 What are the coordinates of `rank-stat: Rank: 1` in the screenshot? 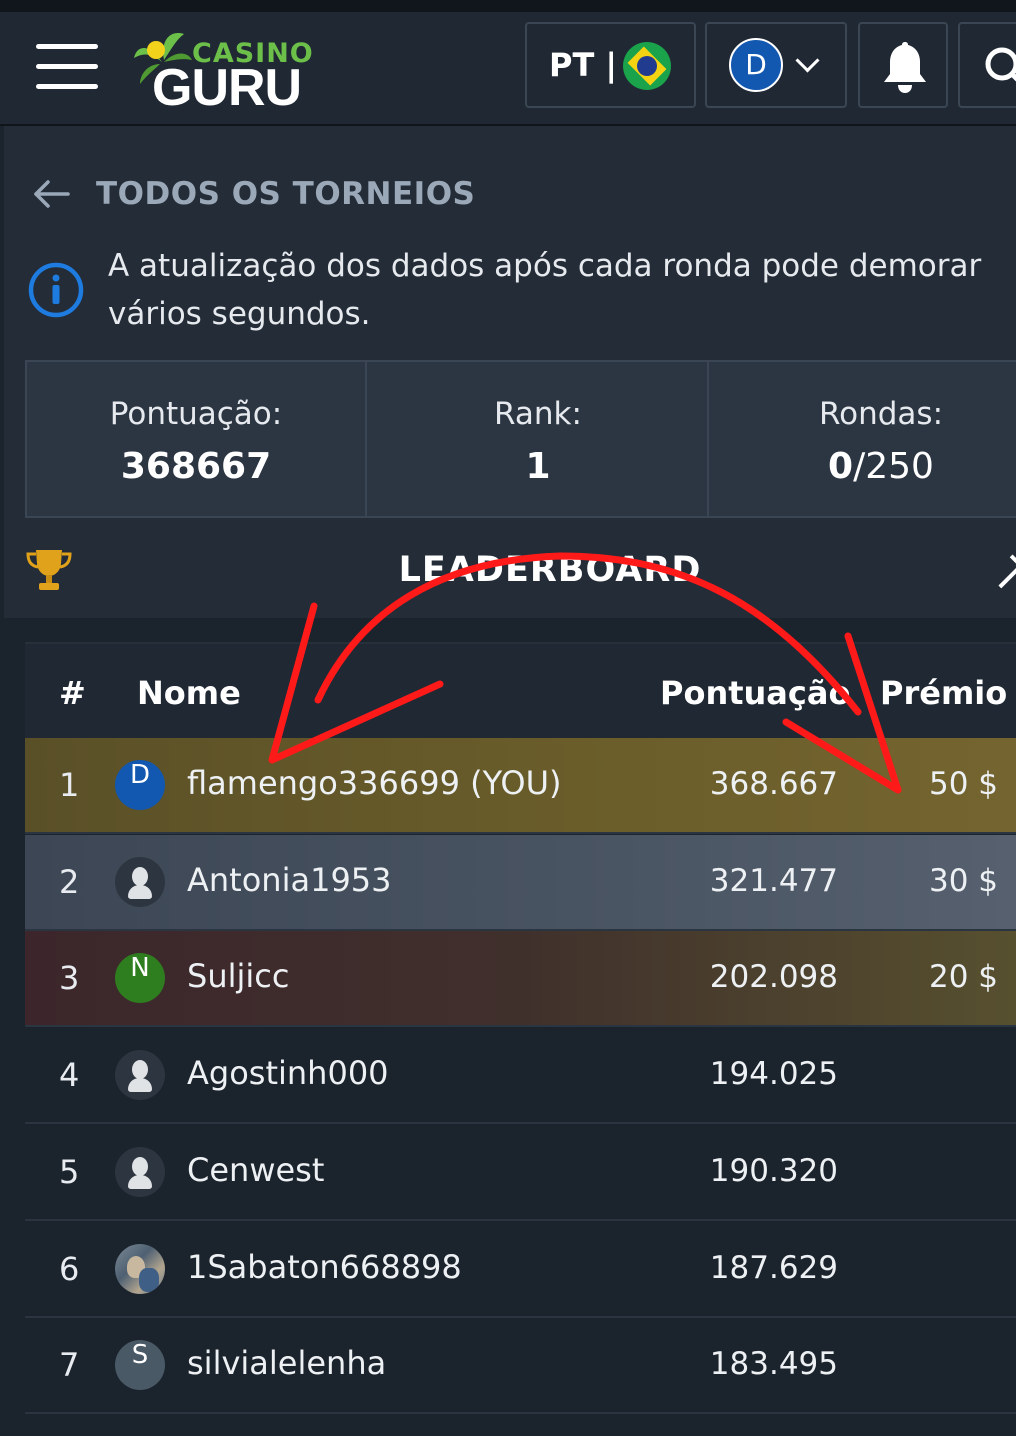 It's located at (539, 439).